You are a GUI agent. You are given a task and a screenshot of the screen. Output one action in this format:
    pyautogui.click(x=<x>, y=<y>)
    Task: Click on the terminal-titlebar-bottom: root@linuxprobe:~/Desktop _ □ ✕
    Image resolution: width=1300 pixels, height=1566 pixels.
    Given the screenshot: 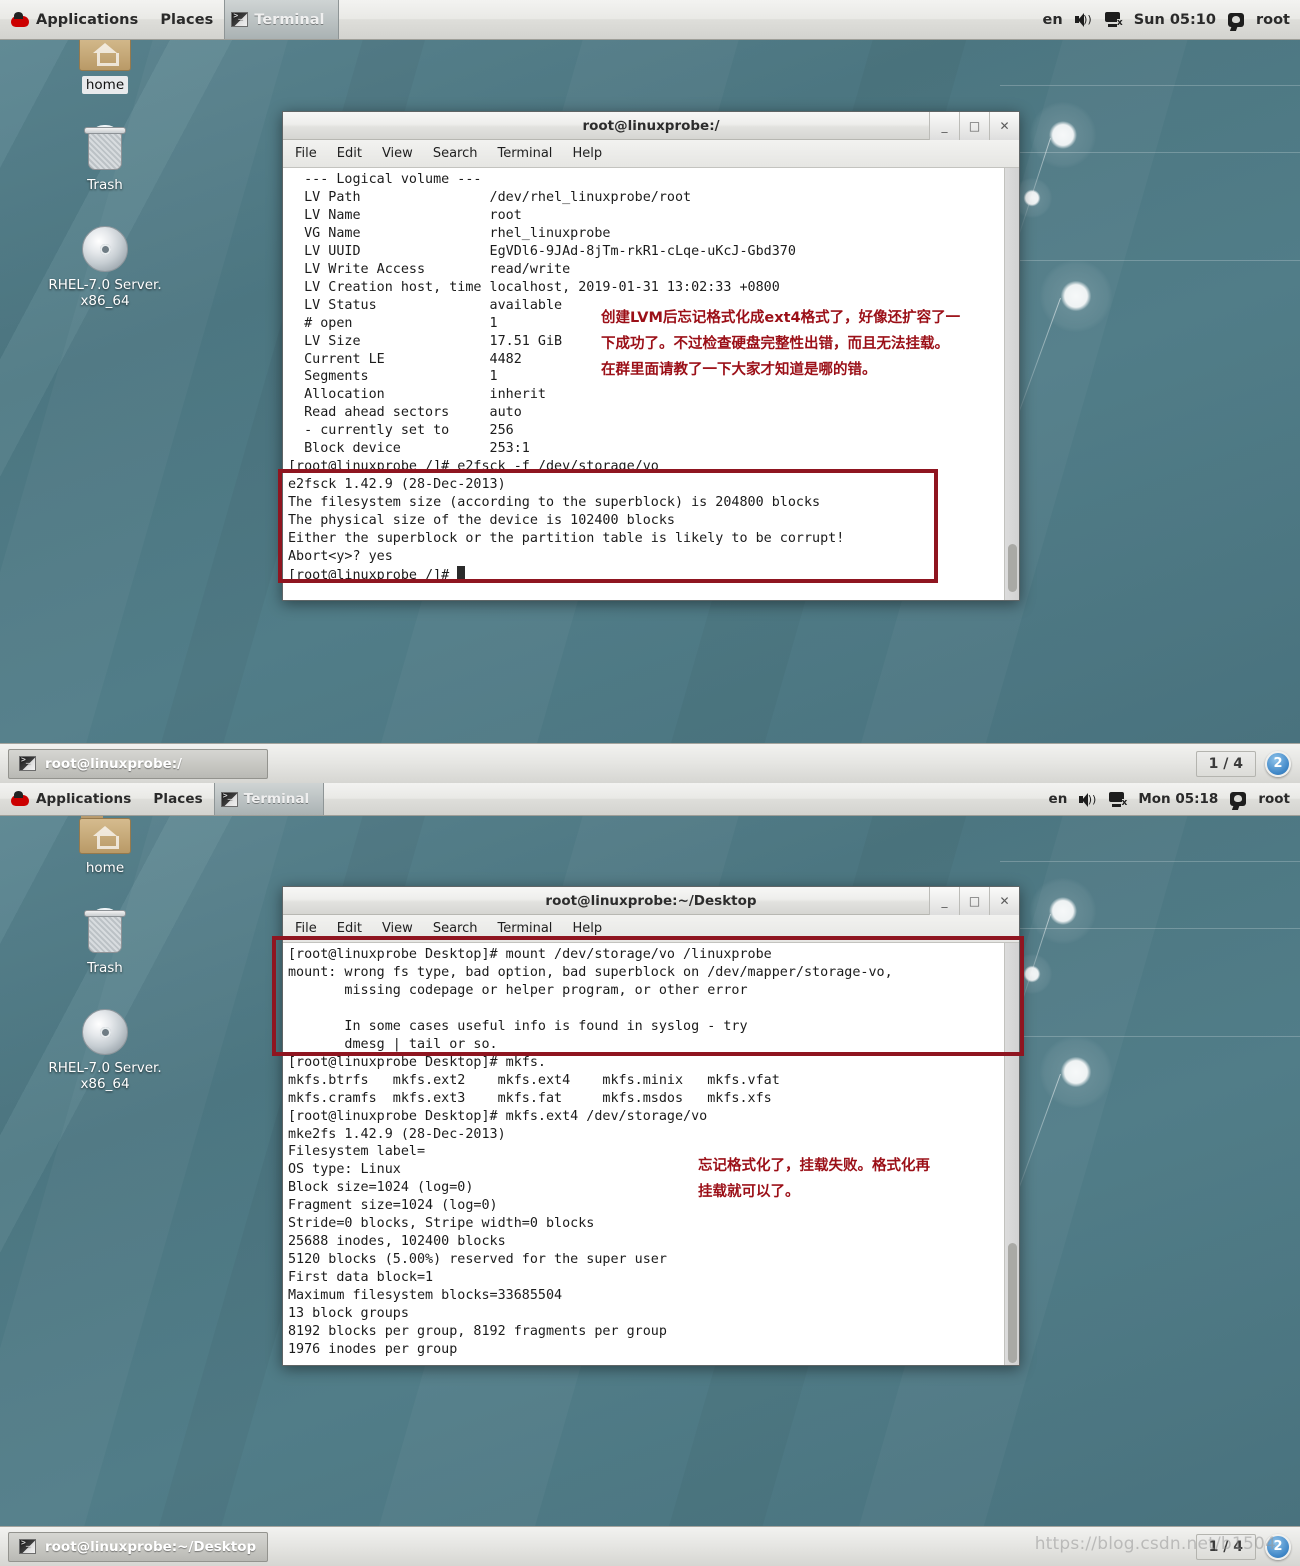 What is the action you would take?
    pyautogui.click(x=651, y=901)
    